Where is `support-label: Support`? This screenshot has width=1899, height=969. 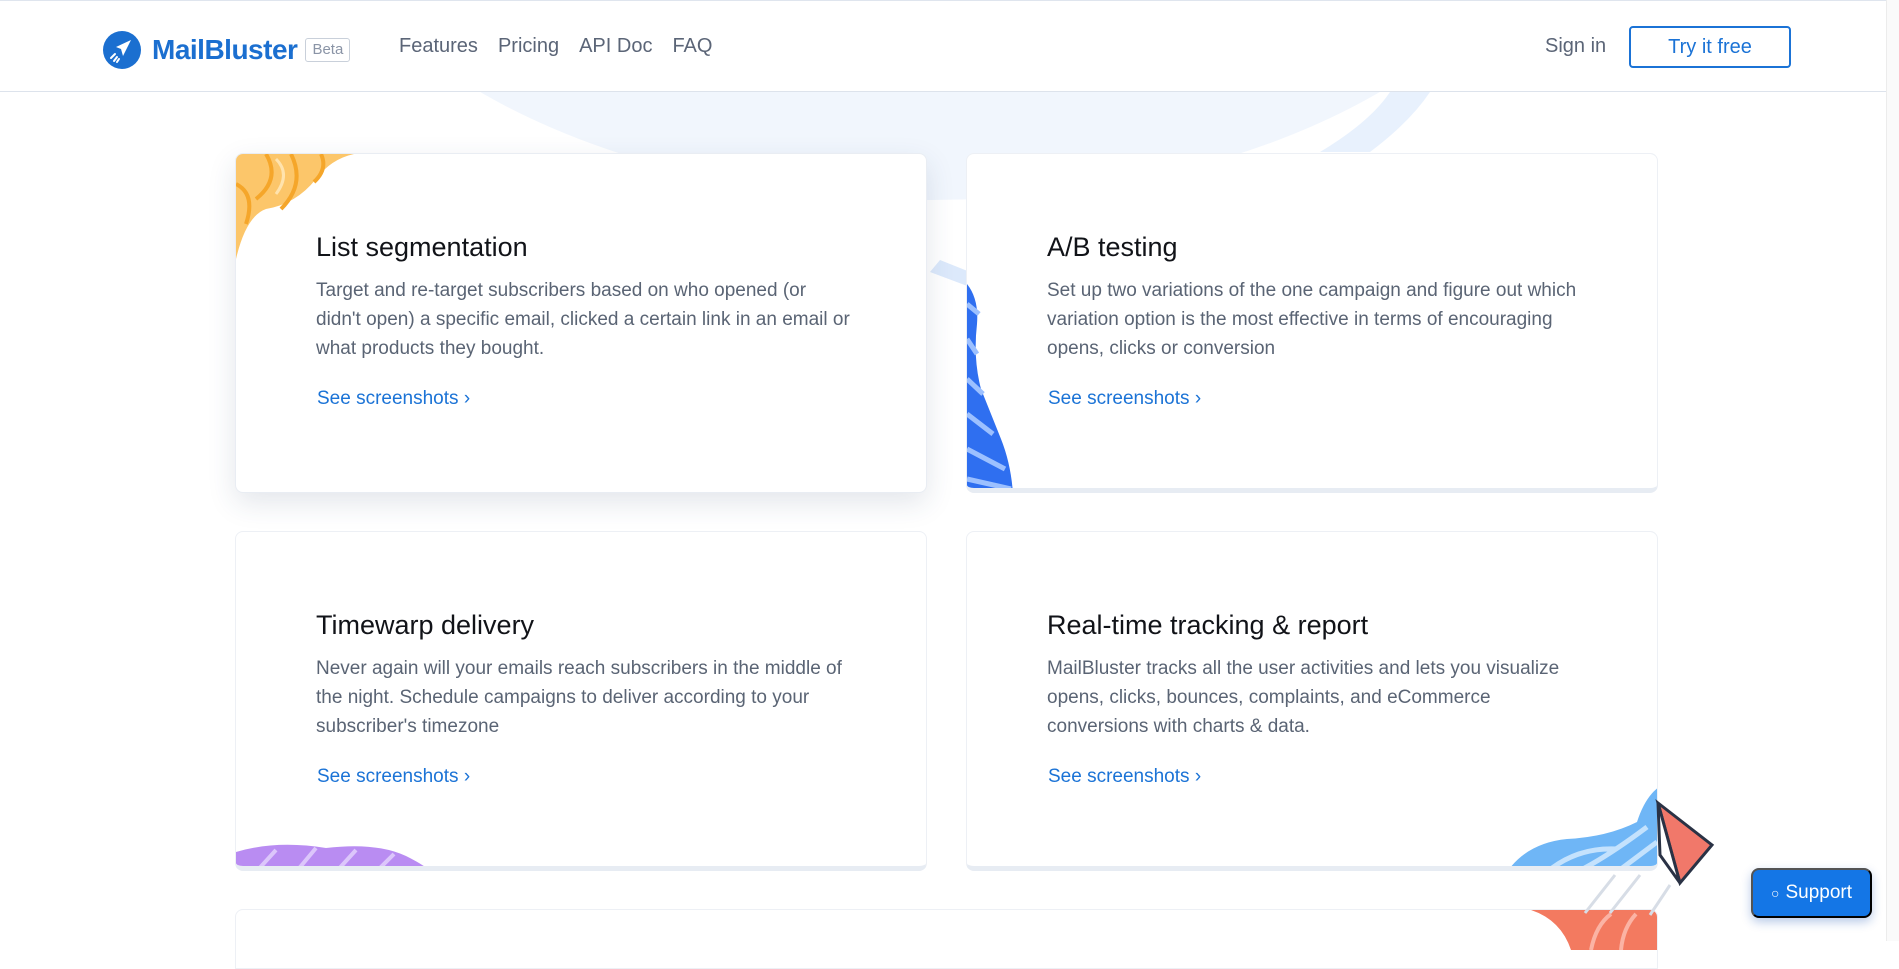
support-label: Support is located at coordinates (1818, 892).